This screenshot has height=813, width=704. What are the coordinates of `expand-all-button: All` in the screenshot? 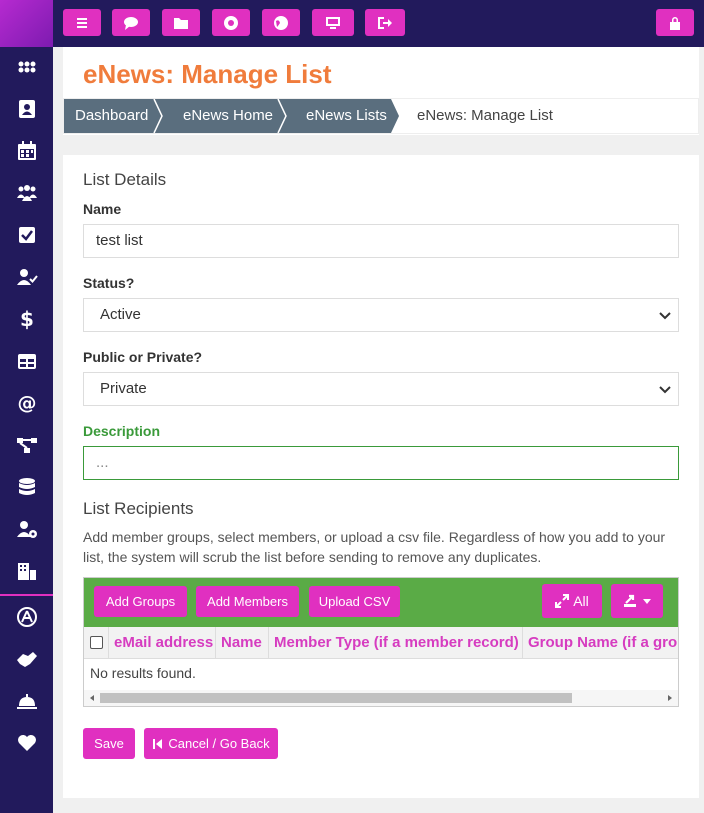 It's located at (572, 601).